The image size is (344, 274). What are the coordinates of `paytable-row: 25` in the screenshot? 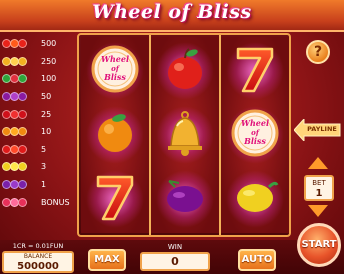 It's located at (38, 114).